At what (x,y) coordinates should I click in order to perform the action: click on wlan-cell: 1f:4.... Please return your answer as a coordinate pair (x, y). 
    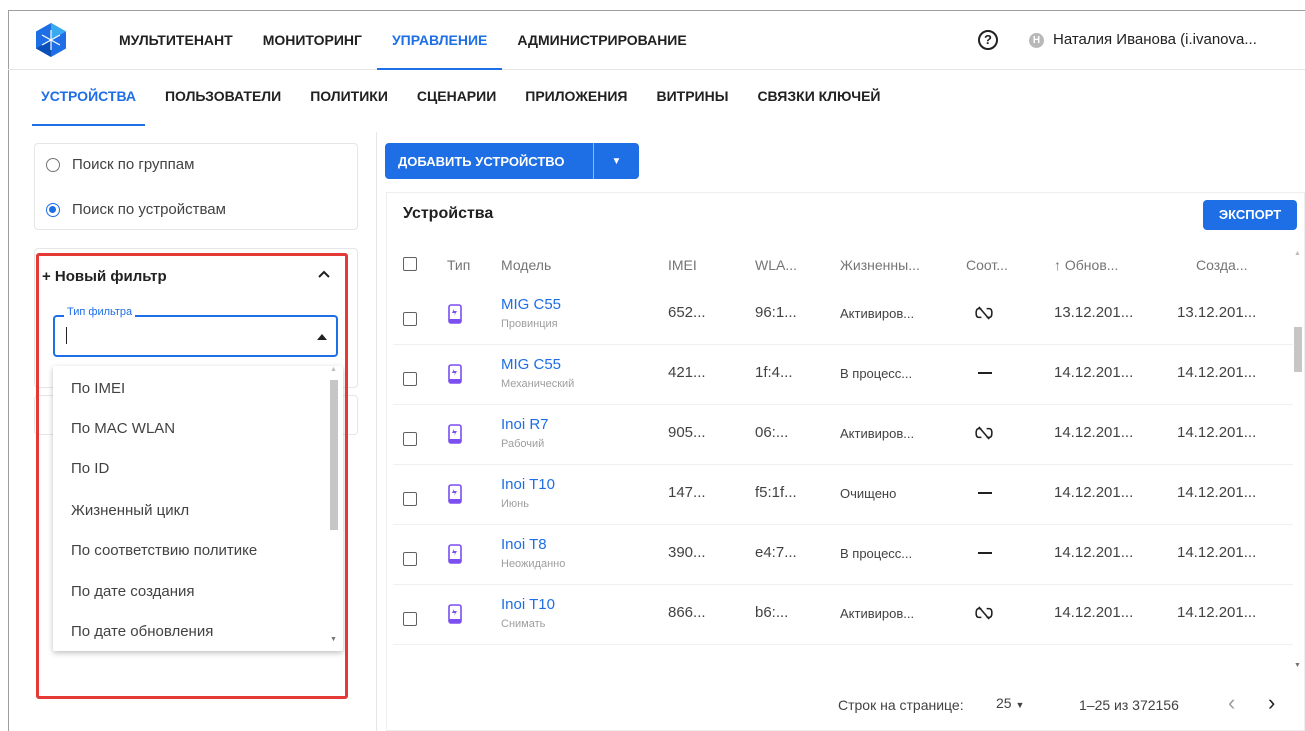
    Looking at the image, I should click on (774, 372).